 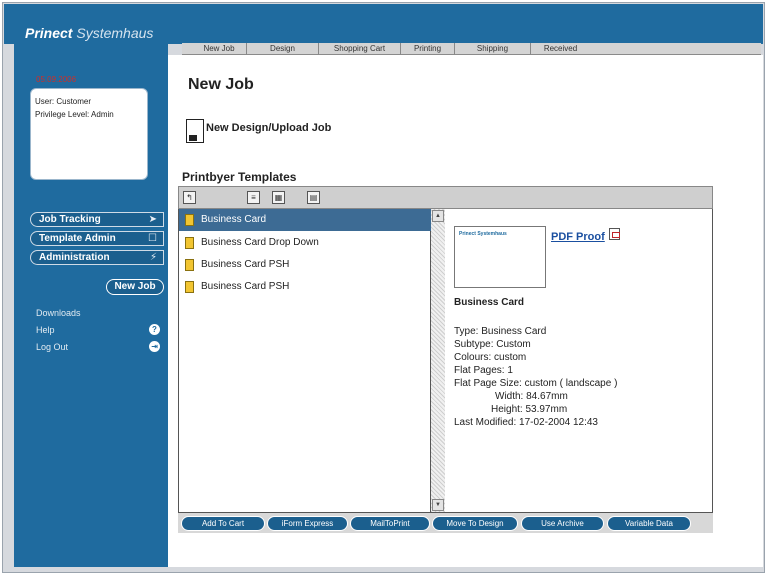 I want to click on item-label: Business Card Drop Down, so click(x=260, y=242).